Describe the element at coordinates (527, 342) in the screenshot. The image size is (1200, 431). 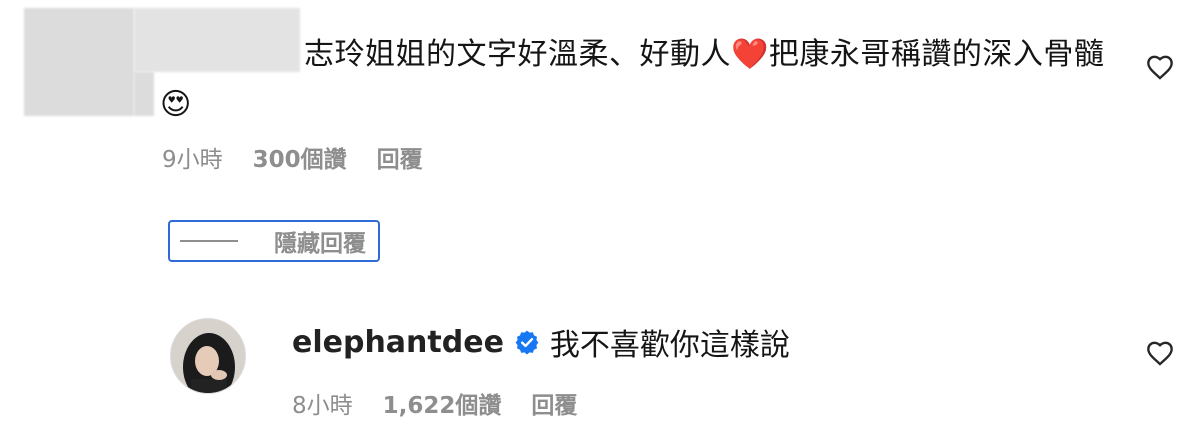
I see `verified-badge-icon` at that location.